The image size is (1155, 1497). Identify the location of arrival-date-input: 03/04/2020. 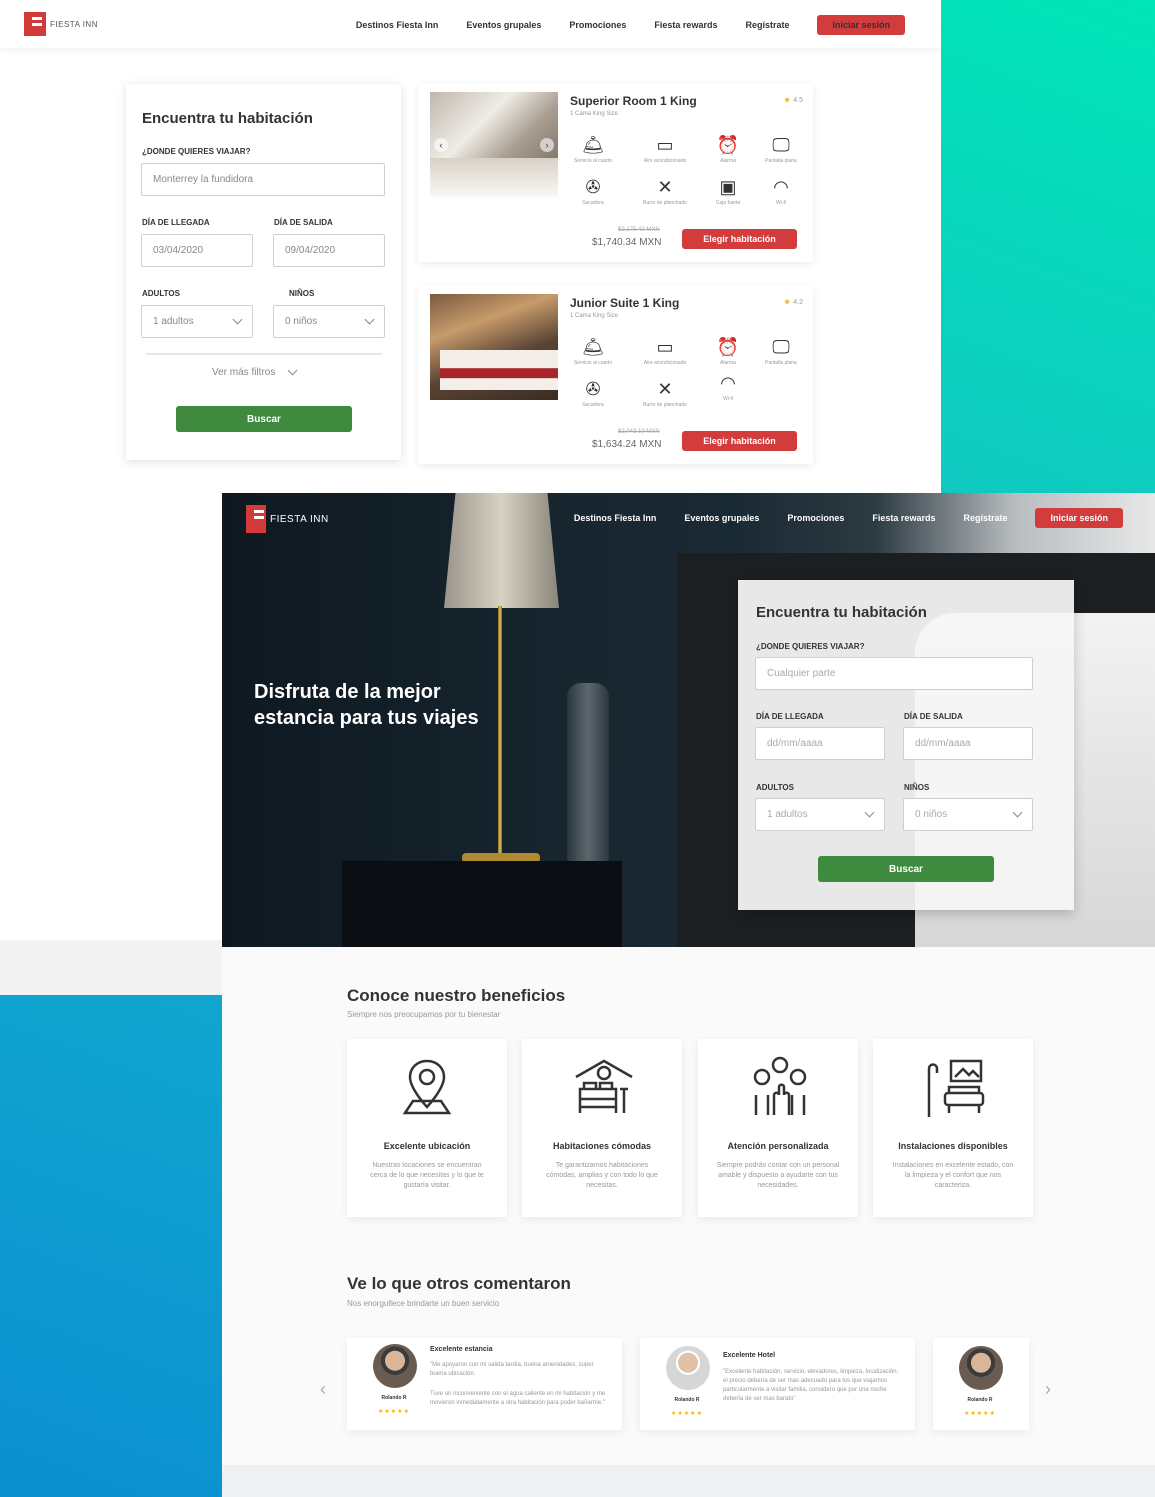
(197, 250).